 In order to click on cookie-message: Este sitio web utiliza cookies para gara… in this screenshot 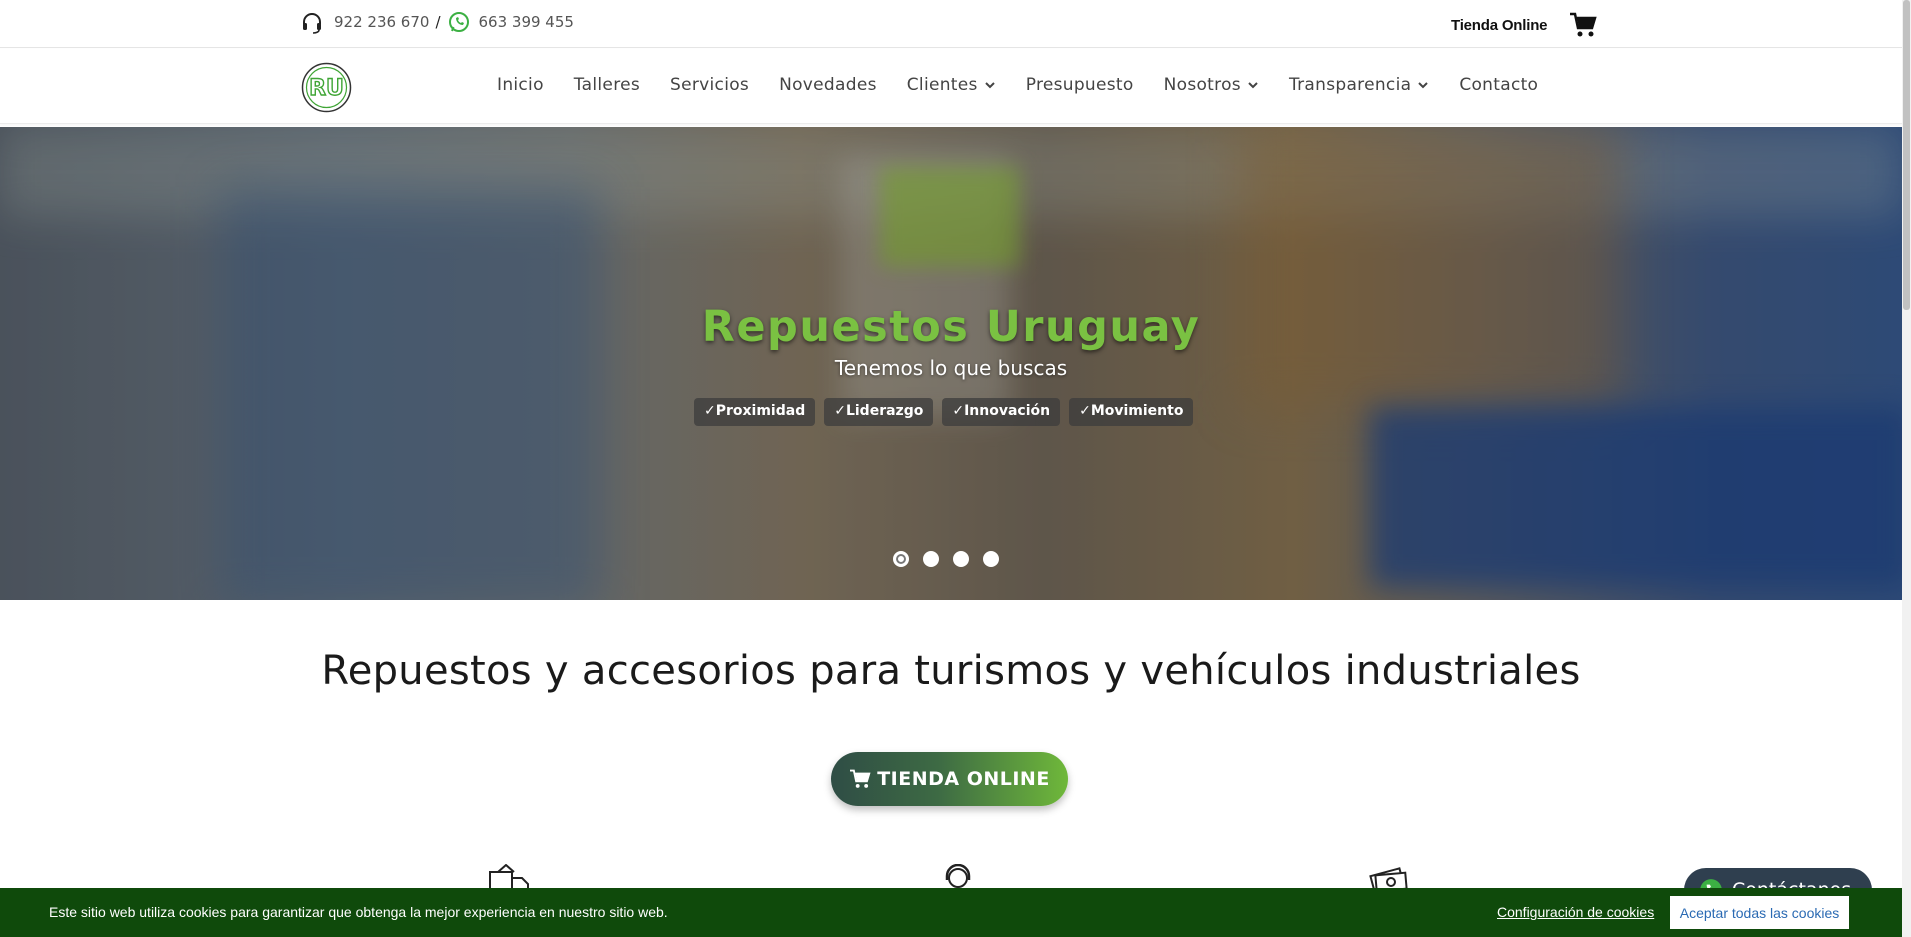, I will do `click(358, 912)`.